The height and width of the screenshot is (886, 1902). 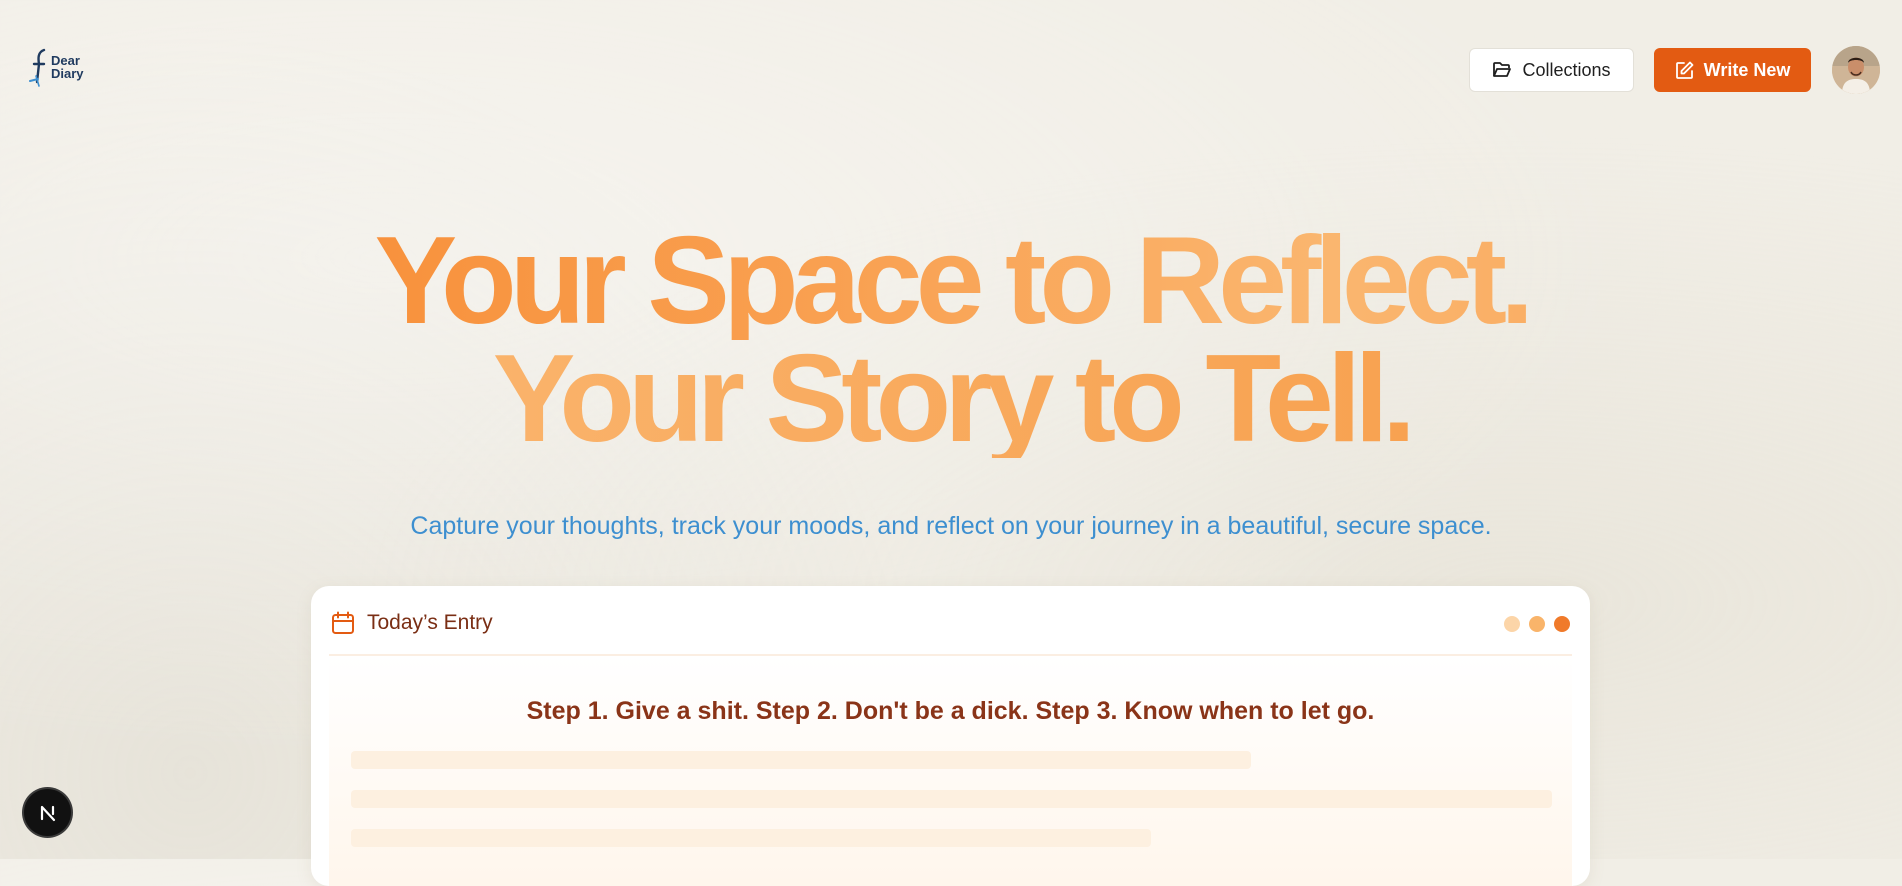 I want to click on hero-title-line-1: Your Space to Reflect., so click(x=951, y=281).